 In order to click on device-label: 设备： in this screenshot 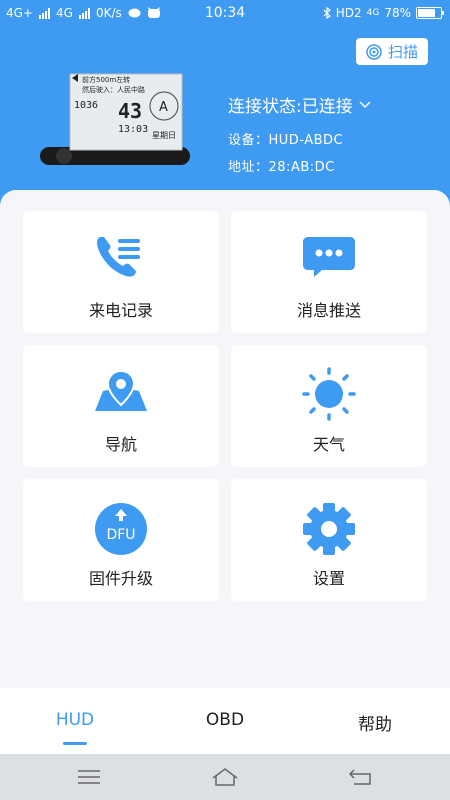, I will do `click(248, 140)`.